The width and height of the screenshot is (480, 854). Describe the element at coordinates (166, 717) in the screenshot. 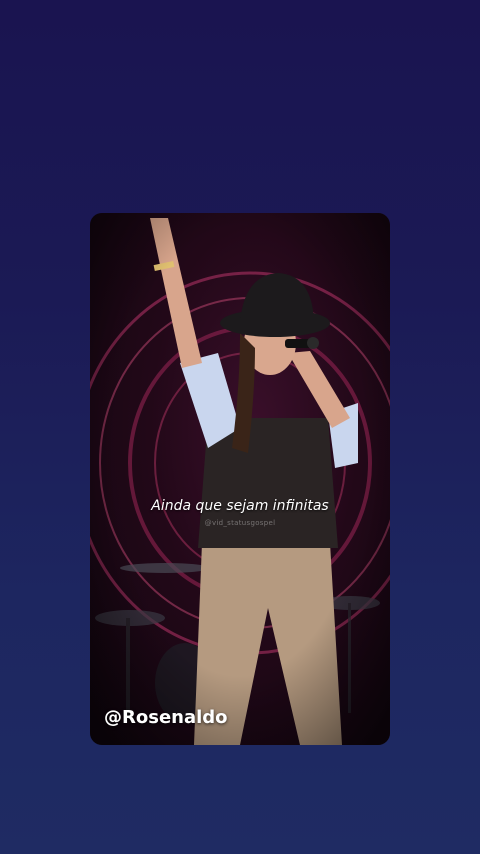

I see `creator-handle: @Rosenaldo` at that location.